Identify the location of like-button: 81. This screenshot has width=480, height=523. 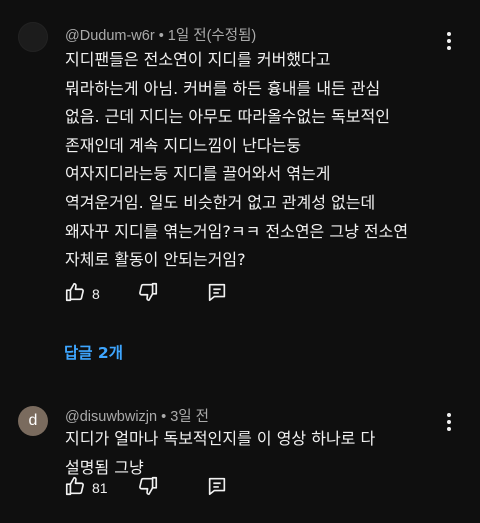
(86, 488).